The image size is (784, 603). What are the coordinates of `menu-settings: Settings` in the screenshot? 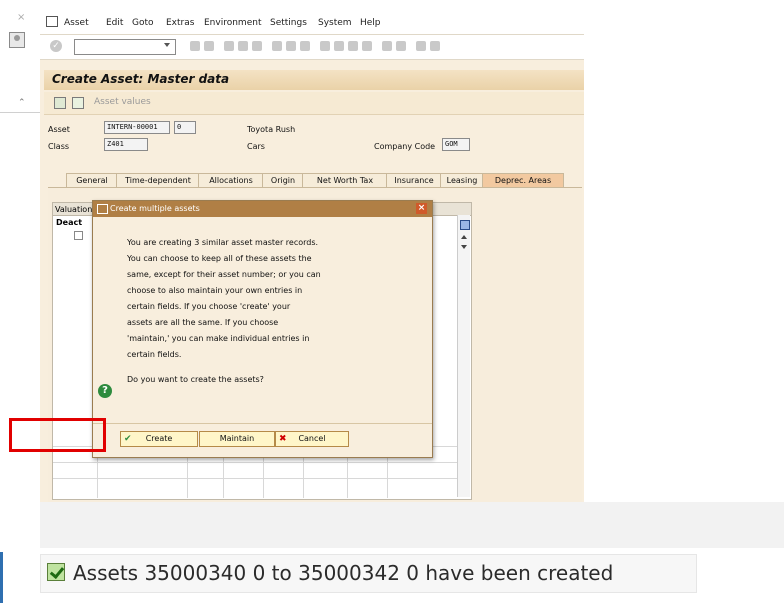 It's located at (288, 23).